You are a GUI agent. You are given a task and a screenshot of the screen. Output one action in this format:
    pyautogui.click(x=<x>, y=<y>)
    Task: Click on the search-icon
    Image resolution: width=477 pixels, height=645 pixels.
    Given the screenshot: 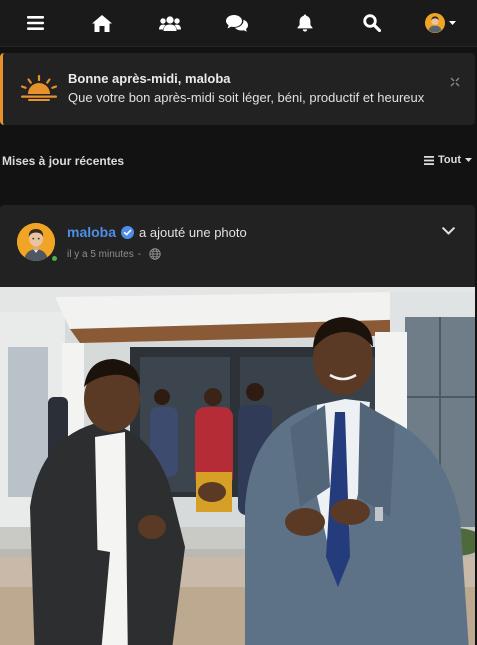 What is the action you would take?
    pyautogui.click(x=372, y=23)
    